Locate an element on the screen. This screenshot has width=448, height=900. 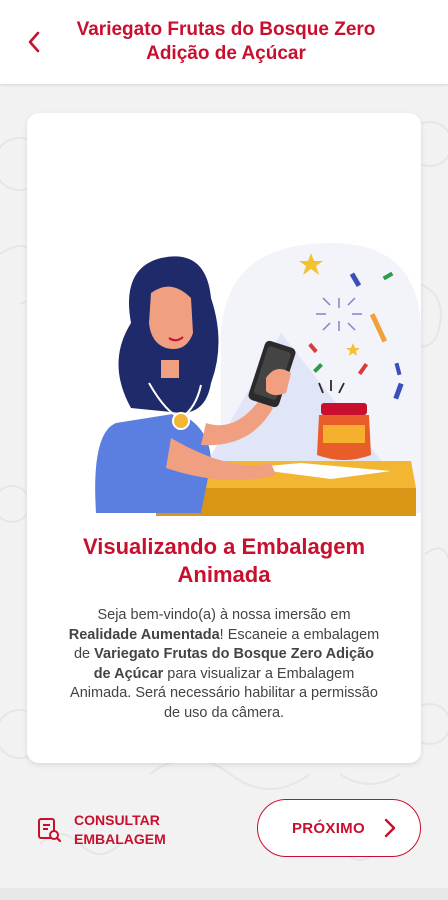
next-button: PRÓXIMO is located at coordinates (339, 828).